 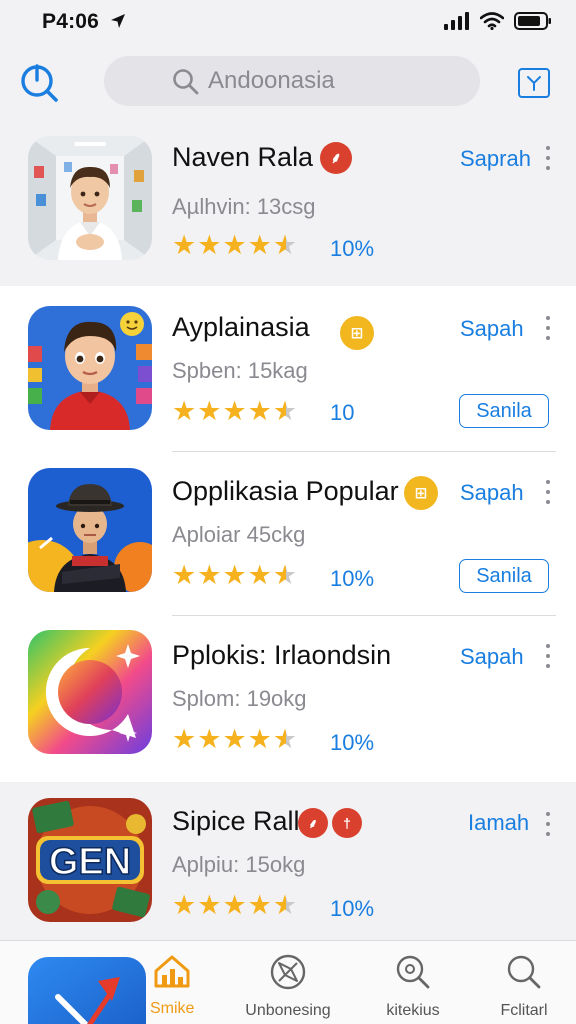 I want to click on tab-label: Unbonesing, so click(x=288, y=1010).